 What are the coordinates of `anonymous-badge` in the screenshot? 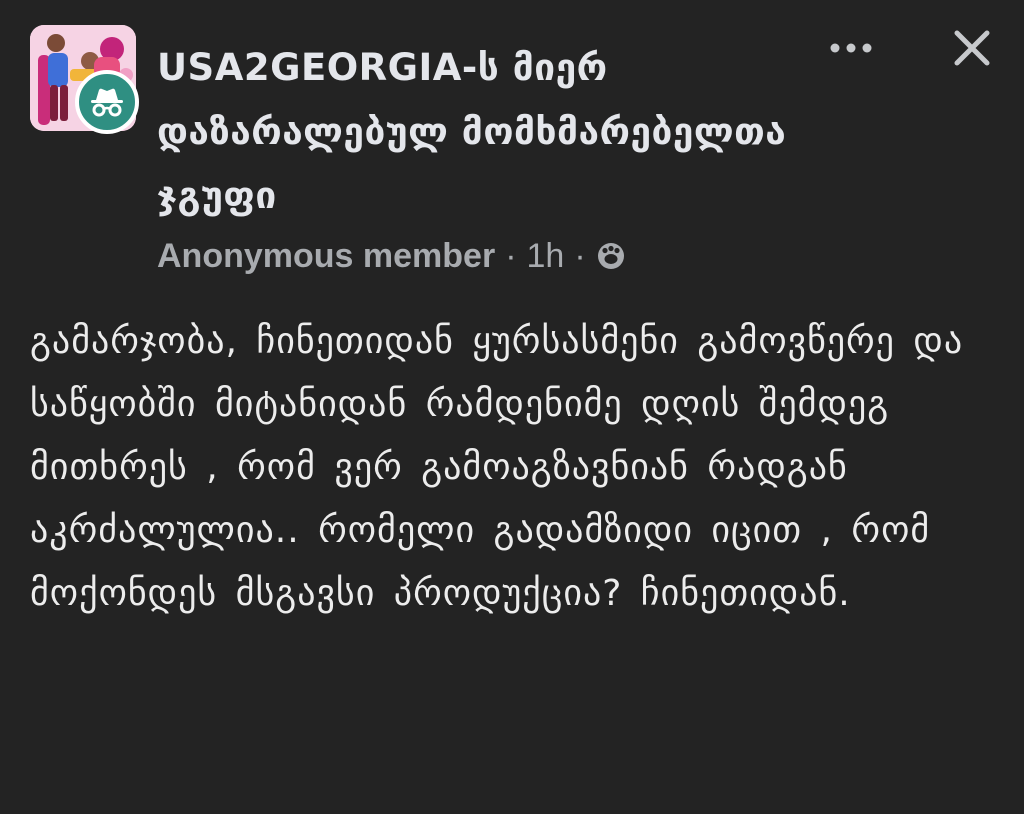 It's located at (107, 102).